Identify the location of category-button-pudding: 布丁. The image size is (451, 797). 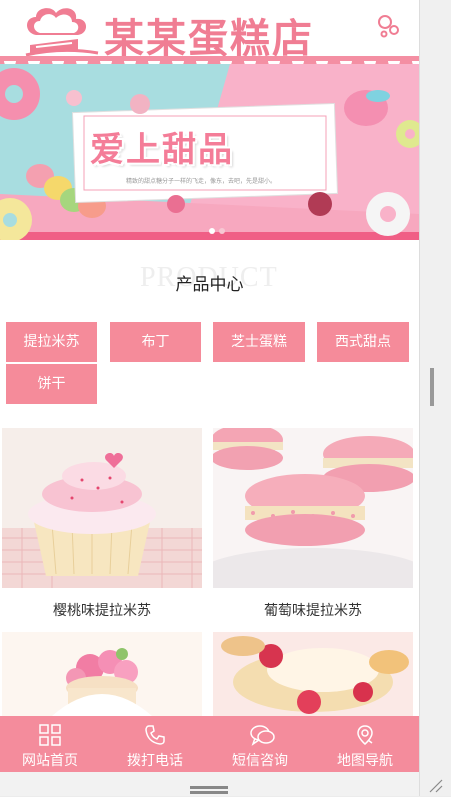
(155, 342).